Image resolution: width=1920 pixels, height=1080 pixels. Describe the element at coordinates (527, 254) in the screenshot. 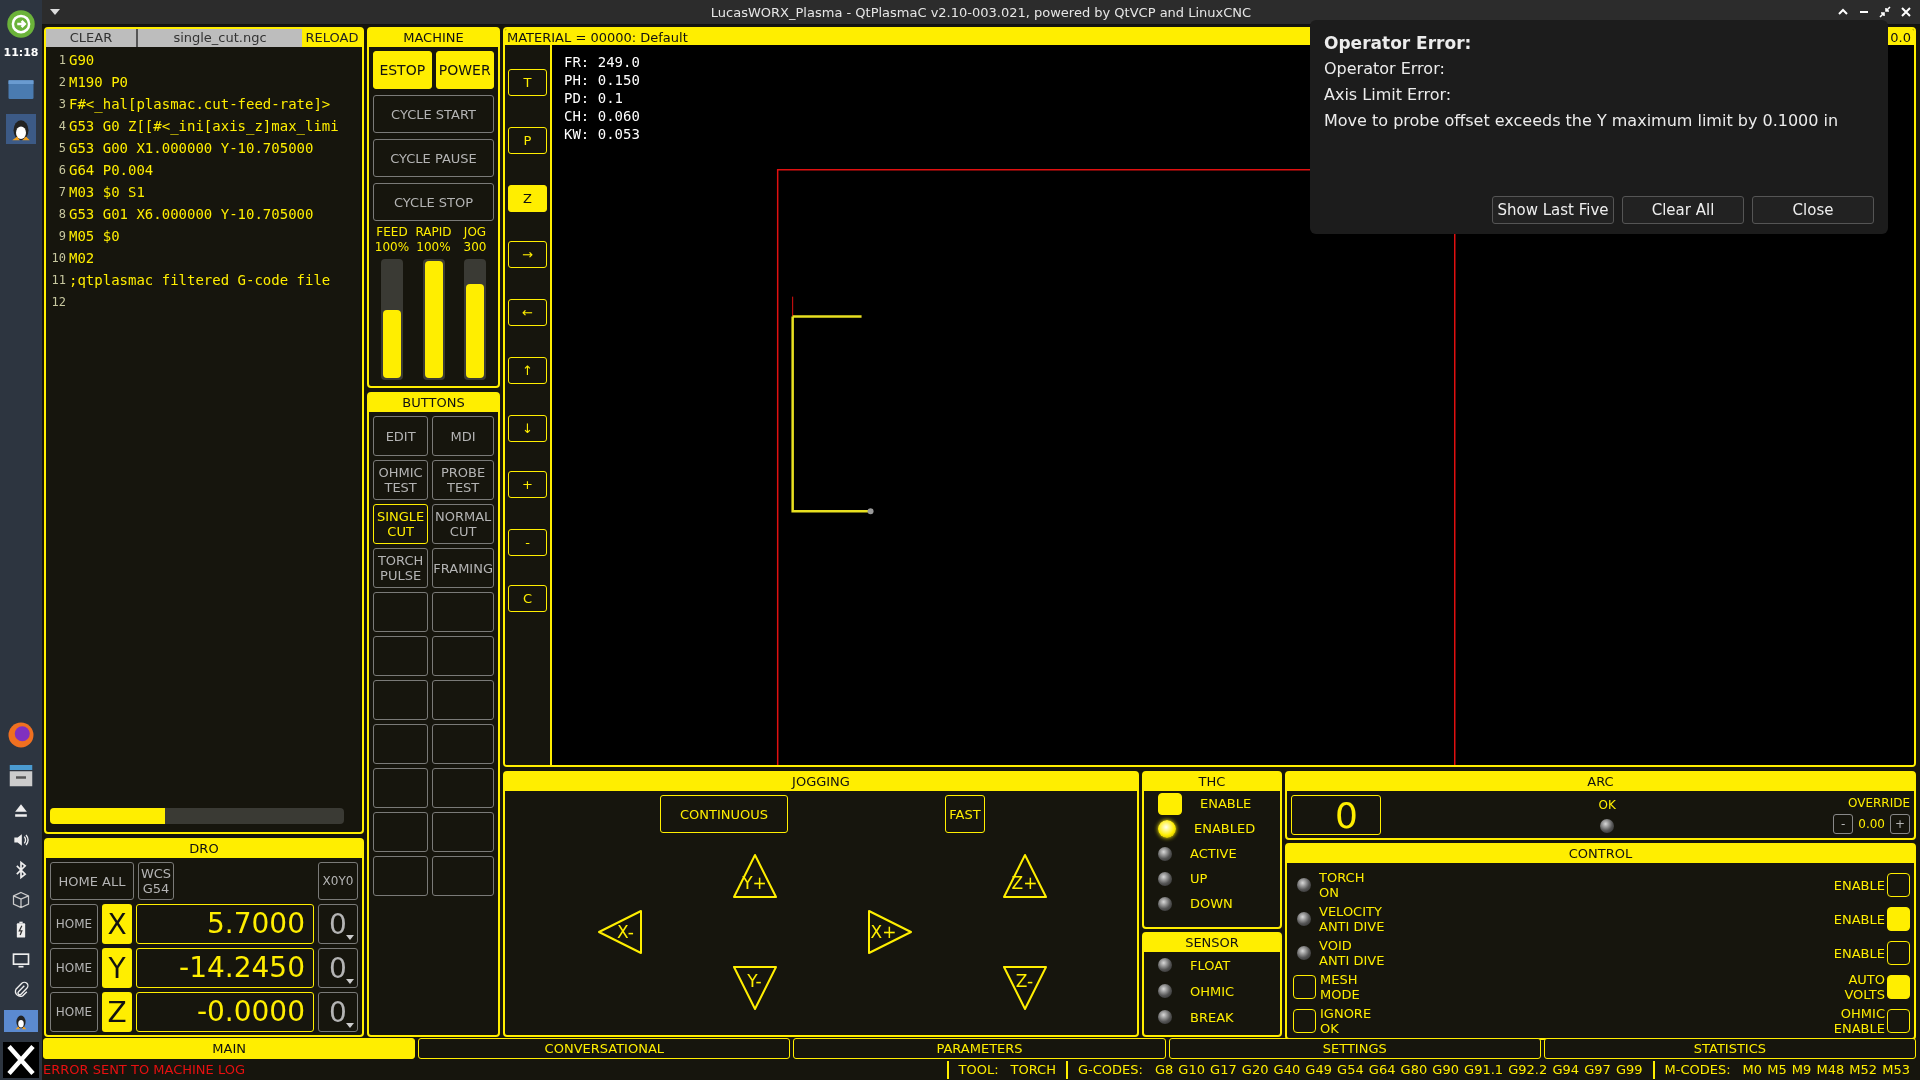

I see `view-button: →` at that location.